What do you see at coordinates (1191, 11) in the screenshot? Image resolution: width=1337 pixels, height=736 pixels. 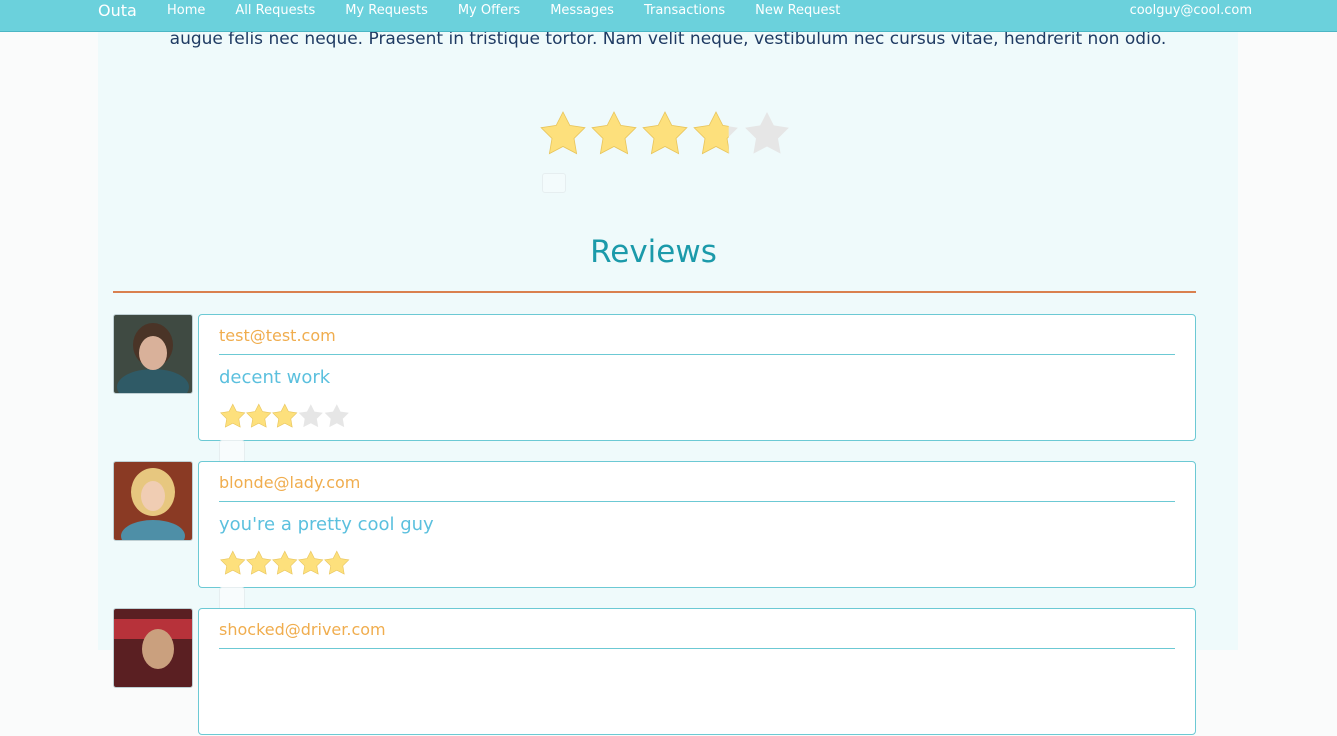 I see `user-account-link: coolguy@cool.com` at bounding box center [1191, 11].